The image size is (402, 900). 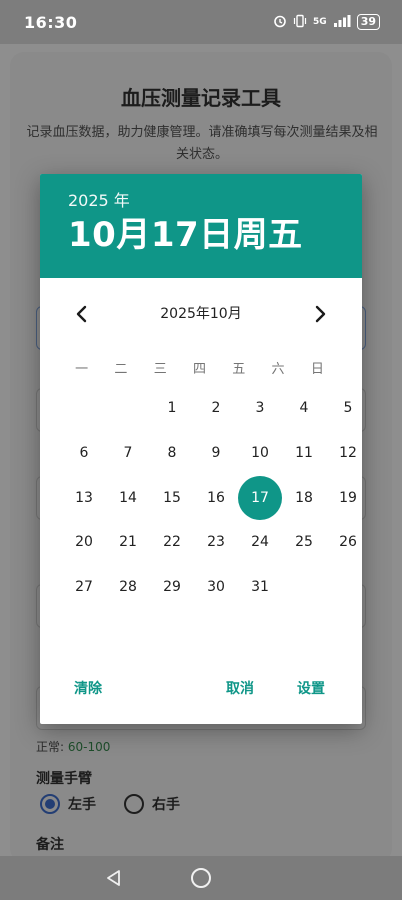 I want to click on arm-option-right: 右手, so click(x=152, y=804).